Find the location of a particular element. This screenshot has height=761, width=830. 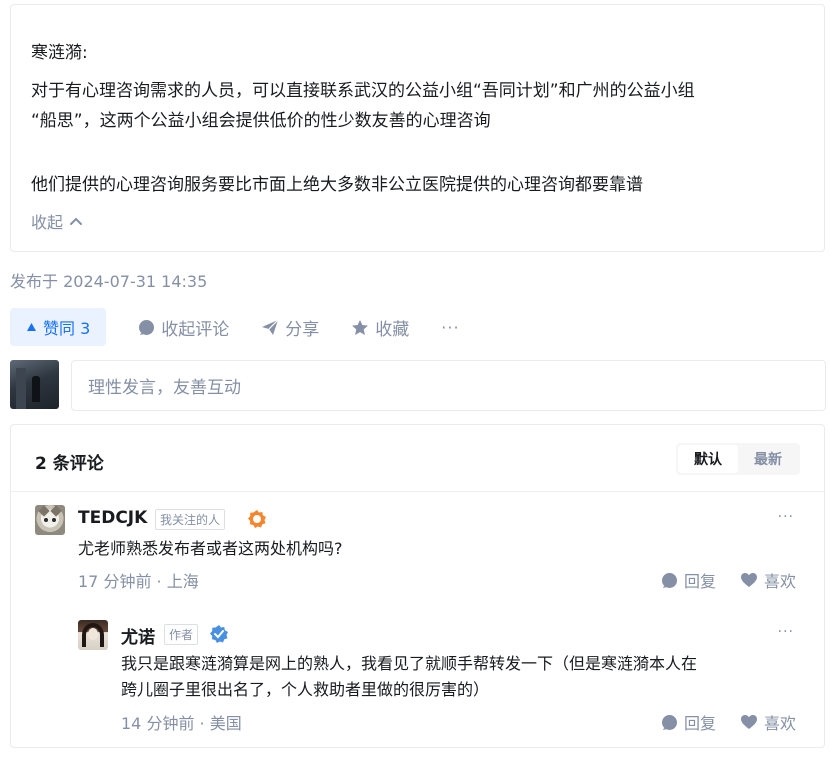

collapse-label: 收起 is located at coordinates (47, 222).